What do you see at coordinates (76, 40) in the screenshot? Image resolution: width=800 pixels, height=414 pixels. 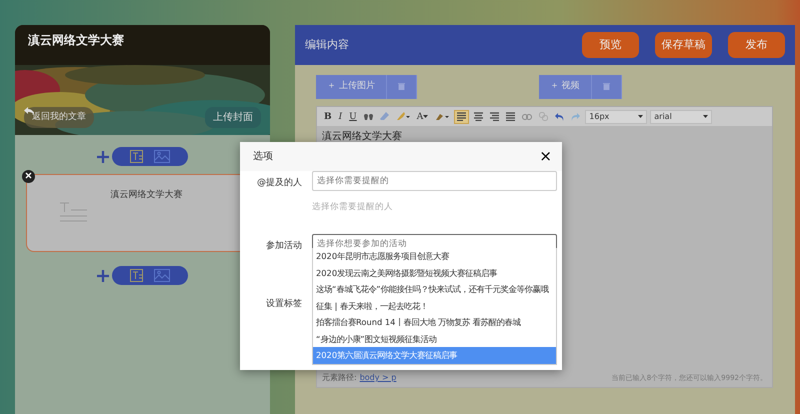 I see `cover-title: 滇云网络文学大赛` at bounding box center [76, 40].